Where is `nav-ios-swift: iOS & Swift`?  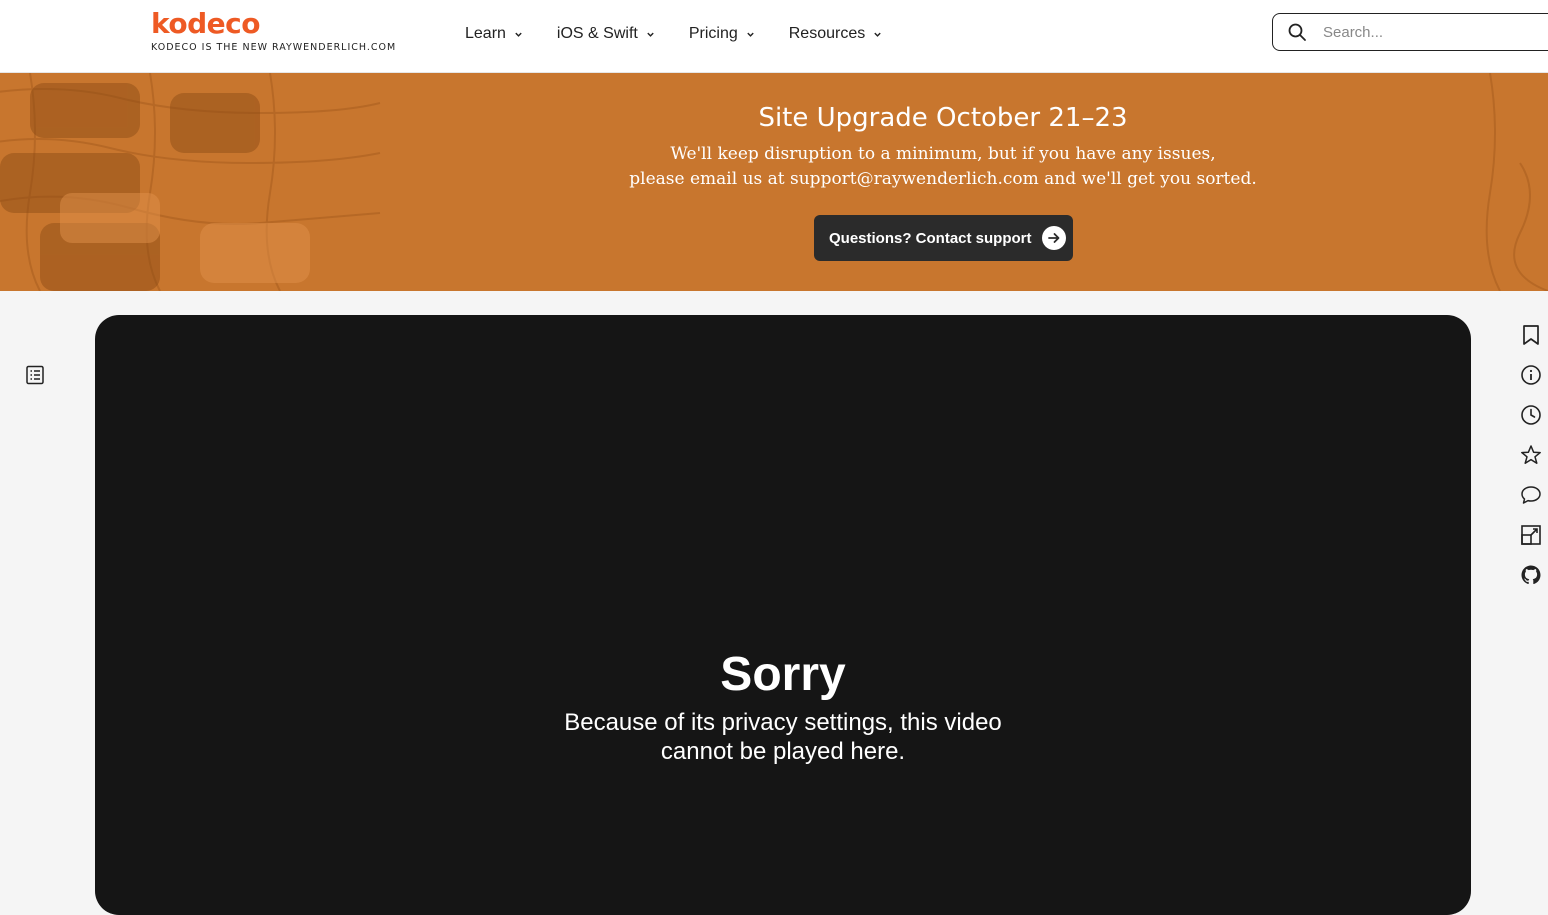
nav-ios-swift: iOS & Swift is located at coordinates (606, 34).